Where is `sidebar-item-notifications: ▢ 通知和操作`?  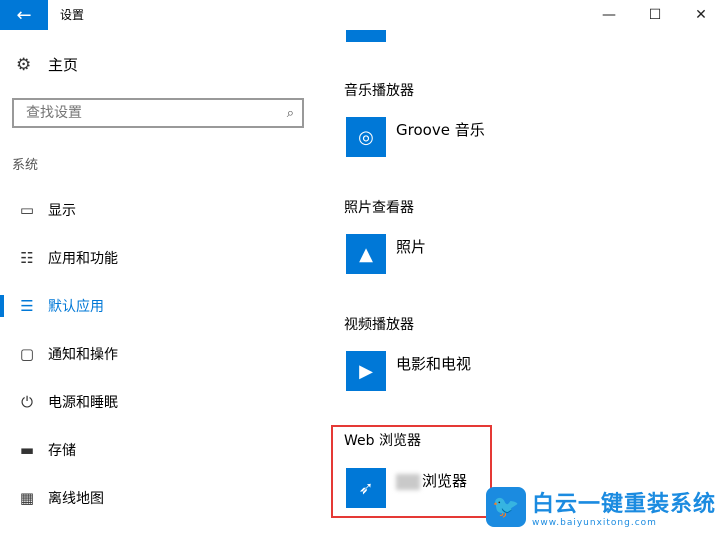
sidebar-item-notifications: ▢ 通知和操作 is located at coordinates (160, 354).